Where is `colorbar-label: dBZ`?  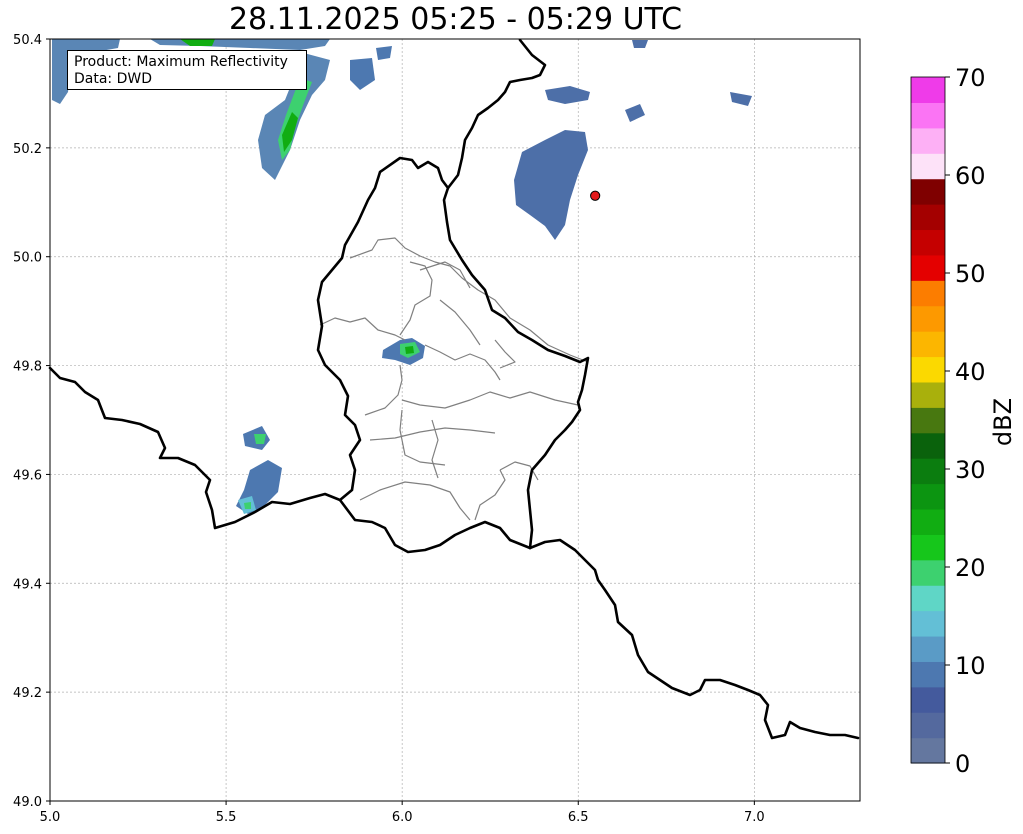
colorbar-label: dBZ is located at coordinates (1003, 422).